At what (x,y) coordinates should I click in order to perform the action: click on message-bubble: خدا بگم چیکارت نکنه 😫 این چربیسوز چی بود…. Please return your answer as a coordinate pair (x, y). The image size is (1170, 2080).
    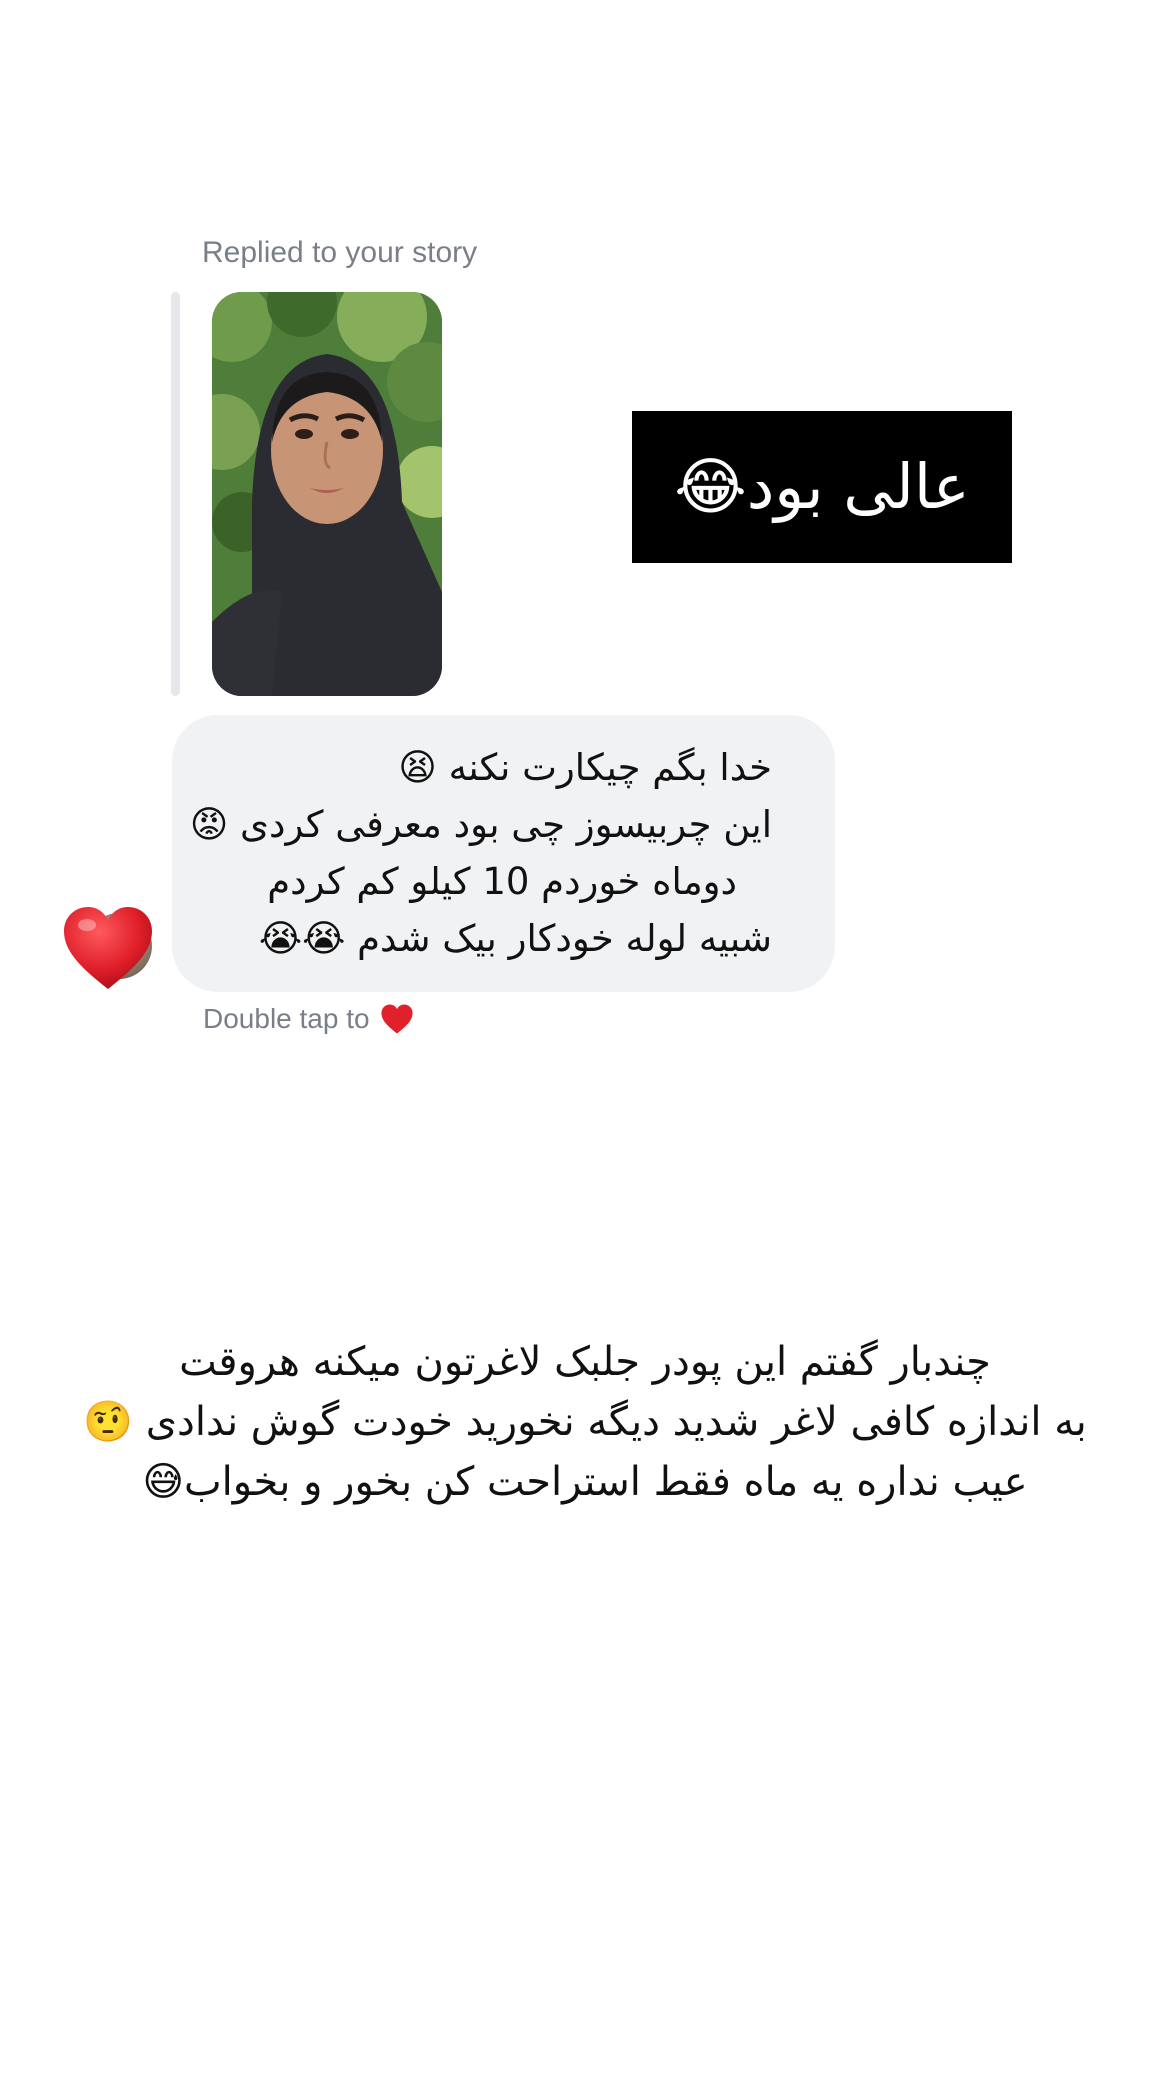
    Looking at the image, I should click on (503, 853).